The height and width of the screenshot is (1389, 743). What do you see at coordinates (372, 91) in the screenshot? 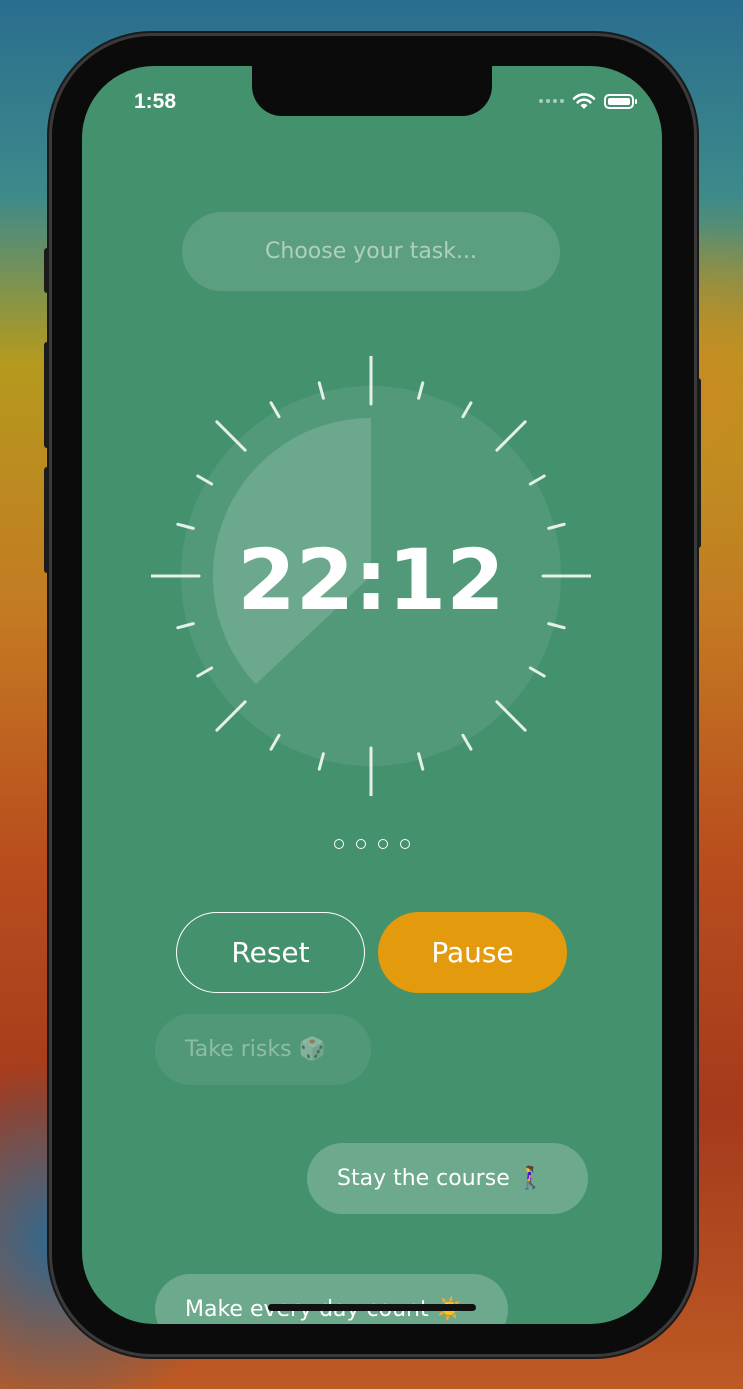
I see `notch` at bounding box center [372, 91].